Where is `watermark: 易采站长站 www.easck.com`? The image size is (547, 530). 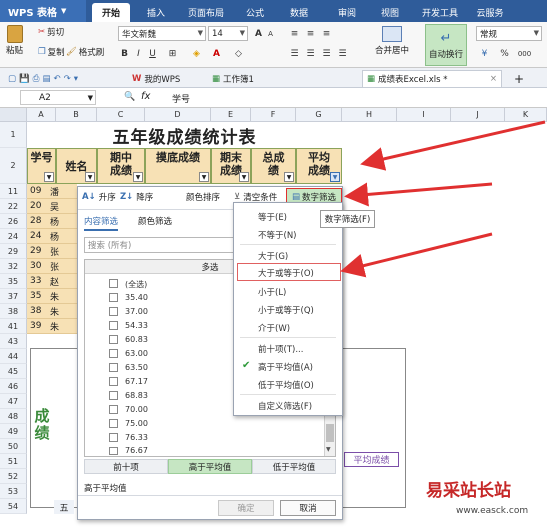 watermark: 易采站长站 www.easck.com is located at coordinates (482, 500).